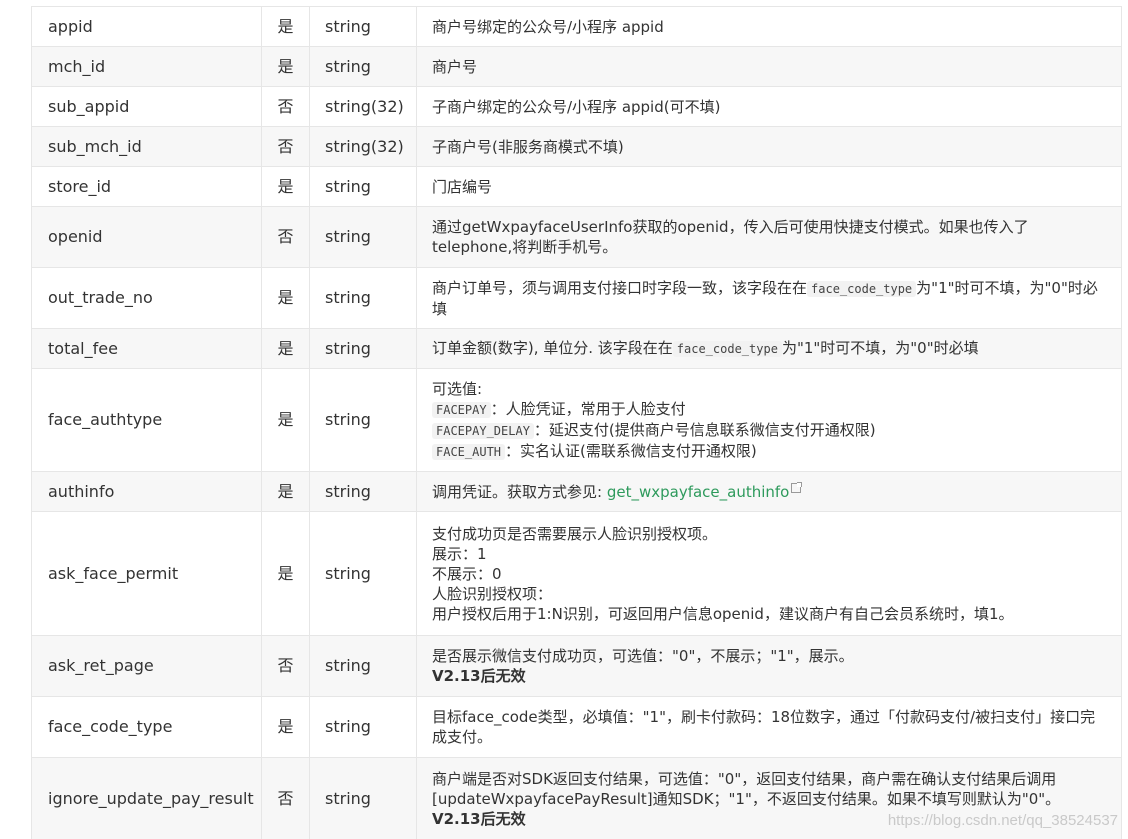  I want to click on table-row: store_id 是 string 门店编号, so click(576, 186).